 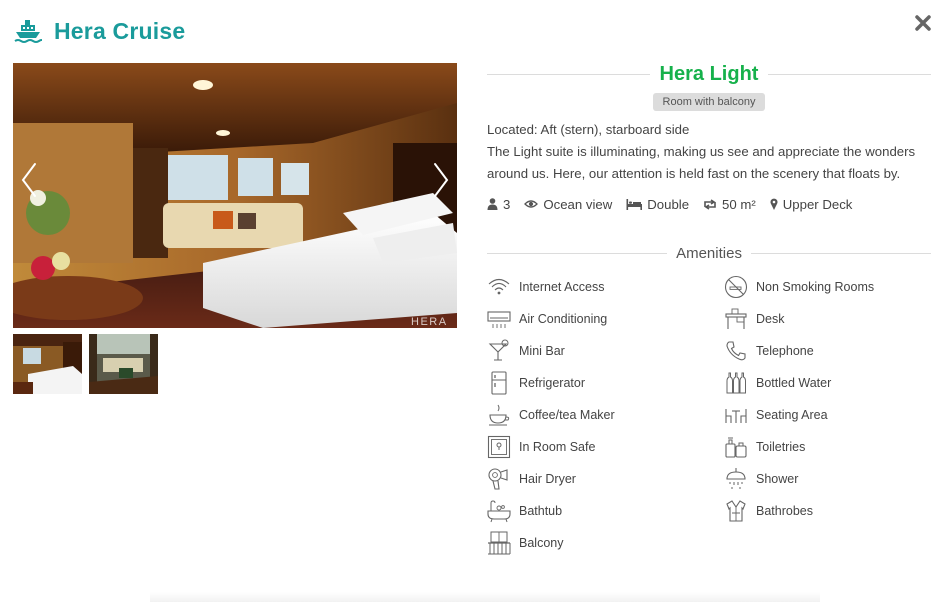 I want to click on eye-icon, so click(x=531, y=204).